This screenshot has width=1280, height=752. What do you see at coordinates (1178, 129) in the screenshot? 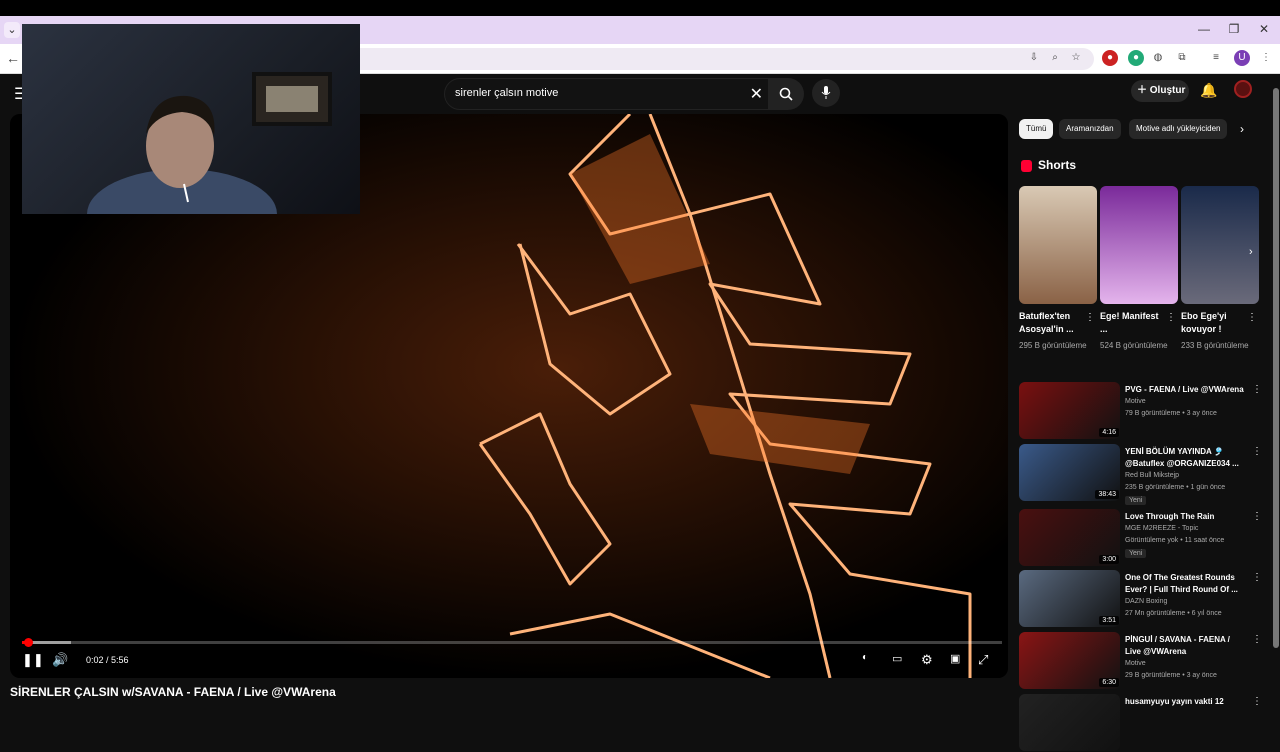
I see `chip-from-uploader: Motive adlı yükleyiciden` at bounding box center [1178, 129].